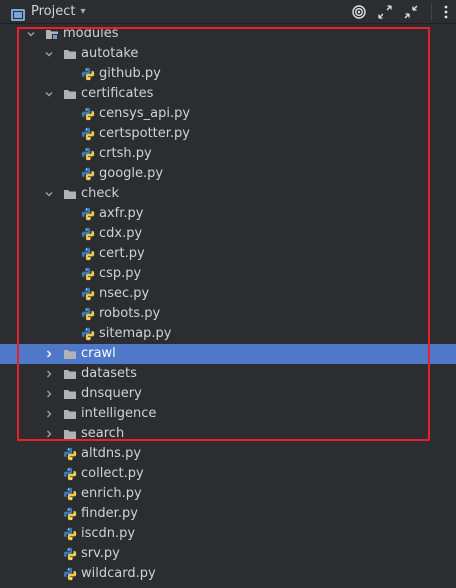 Image resolution: width=456 pixels, height=588 pixels. What do you see at coordinates (103, 433) in the screenshot?
I see `tree-row-label: search` at bounding box center [103, 433].